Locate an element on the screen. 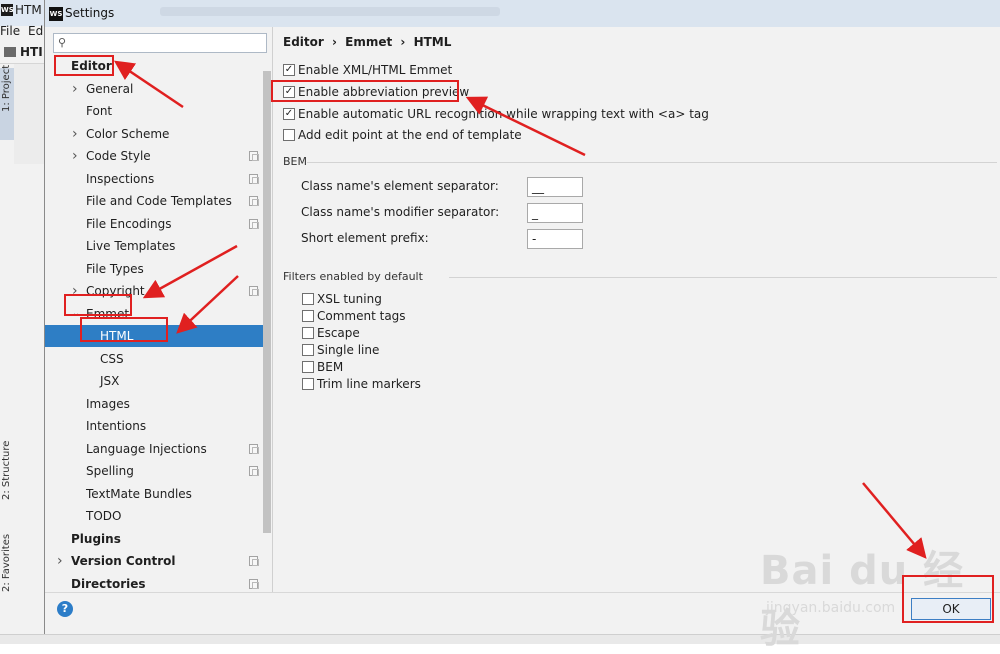 The width and height of the screenshot is (1000, 654). settings-breadcrumb: Editor › Emmet › HTML is located at coordinates (369, 42).